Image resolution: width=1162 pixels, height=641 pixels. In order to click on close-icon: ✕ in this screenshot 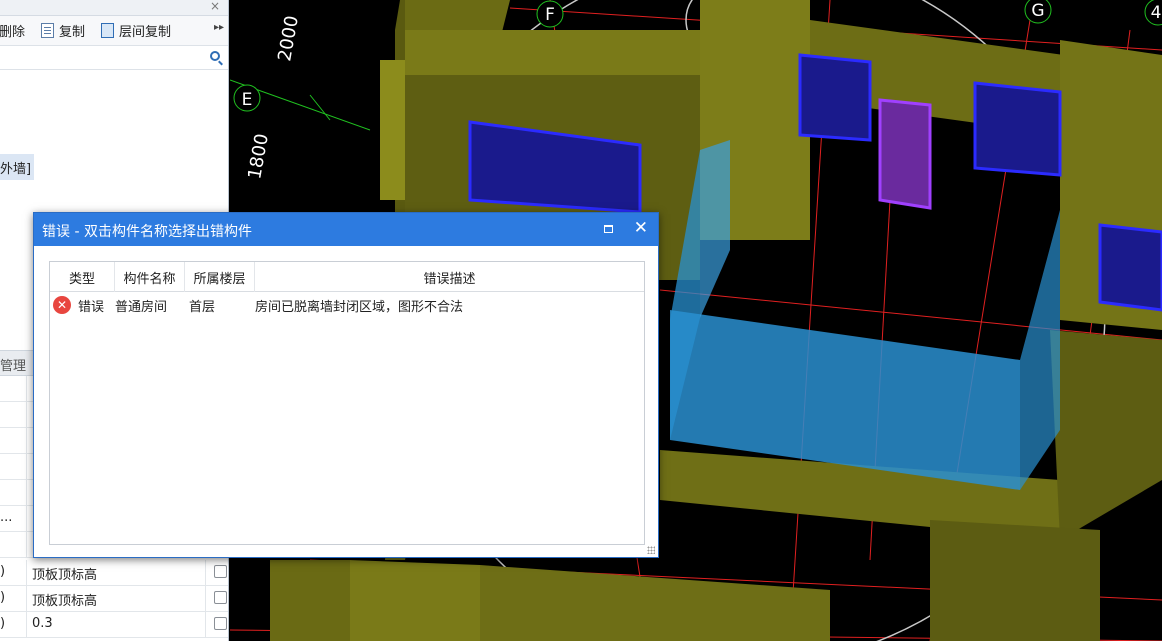, I will do `click(641, 228)`.